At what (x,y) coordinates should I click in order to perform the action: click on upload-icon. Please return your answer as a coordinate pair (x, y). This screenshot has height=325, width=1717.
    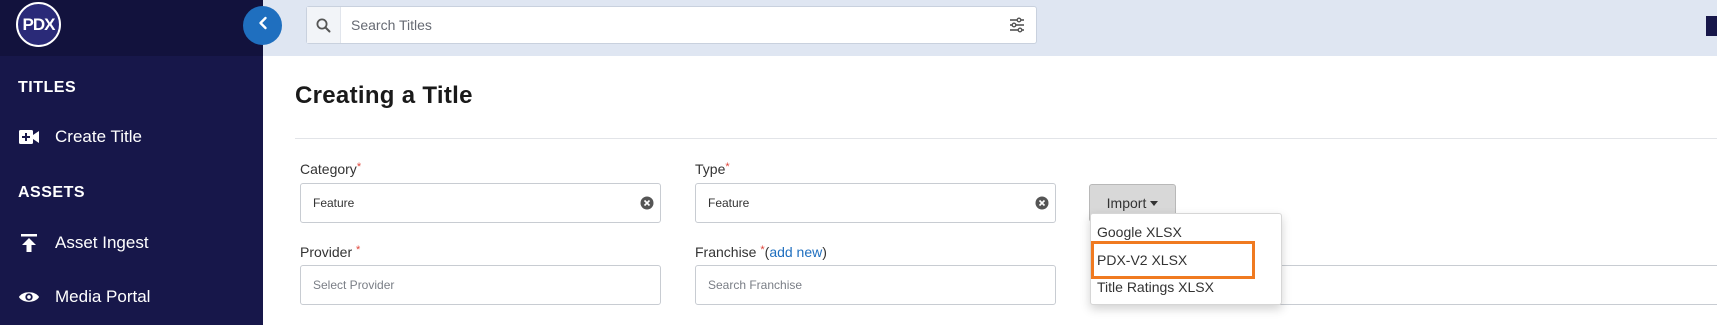
    Looking at the image, I should click on (29, 243).